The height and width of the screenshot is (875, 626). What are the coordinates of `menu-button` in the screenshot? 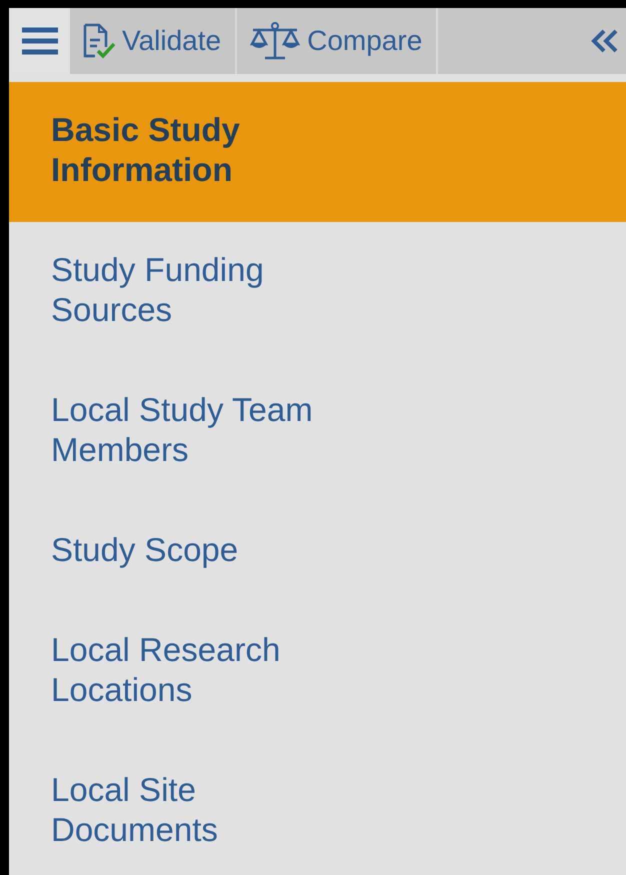 It's located at (39, 41).